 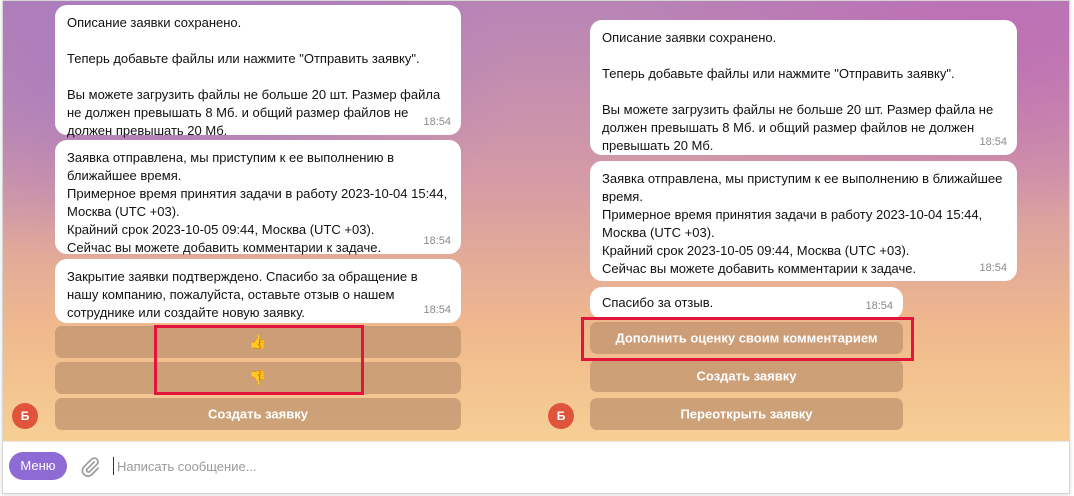 I want to click on reopen-request-button: Переоткрыть заявку, so click(x=746, y=414).